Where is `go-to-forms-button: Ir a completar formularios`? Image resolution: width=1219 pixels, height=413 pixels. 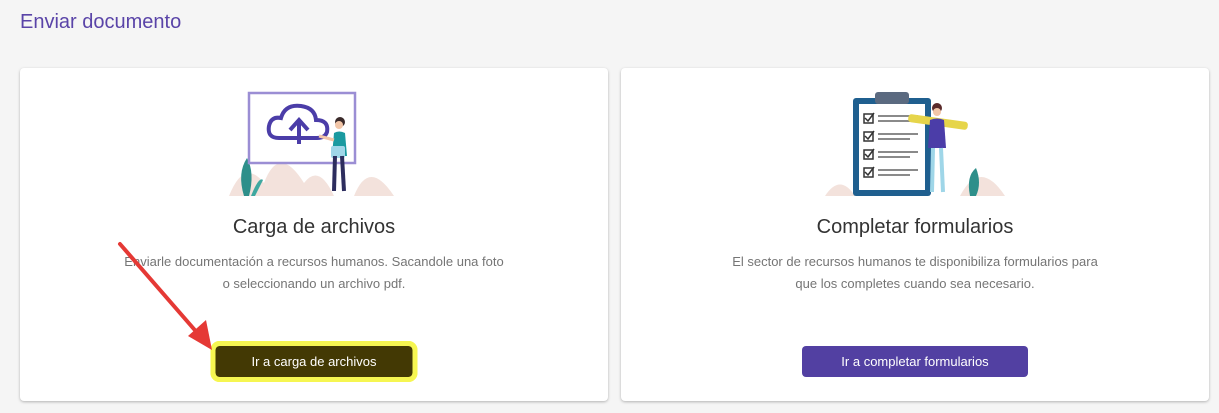
go-to-forms-button: Ir a completar formularios is located at coordinates (915, 361).